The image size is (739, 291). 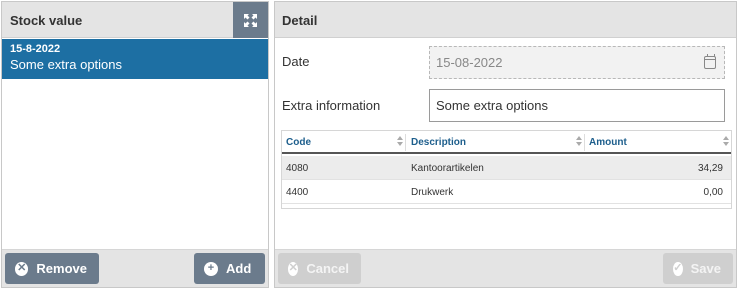 What do you see at coordinates (66, 64) in the screenshot?
I see `stock-item-description: Some extra options` at bounding box center [66, 64].